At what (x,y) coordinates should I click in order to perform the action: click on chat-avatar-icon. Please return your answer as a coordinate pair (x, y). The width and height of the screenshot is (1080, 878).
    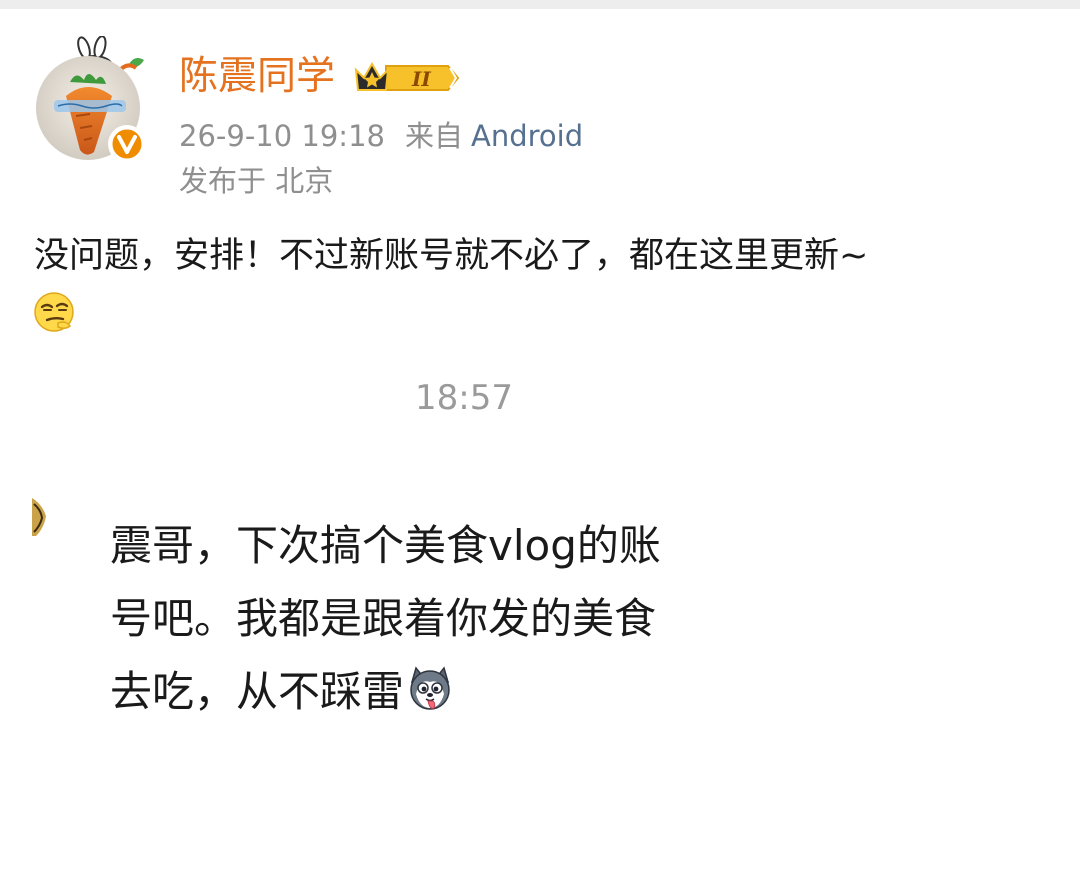
    Looking at the image, I should click on (40, 517).